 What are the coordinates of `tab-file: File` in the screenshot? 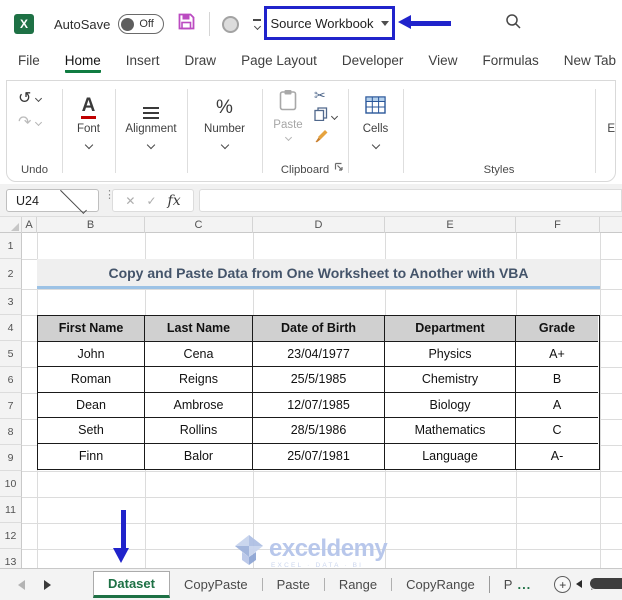 It's located at (29, 63).